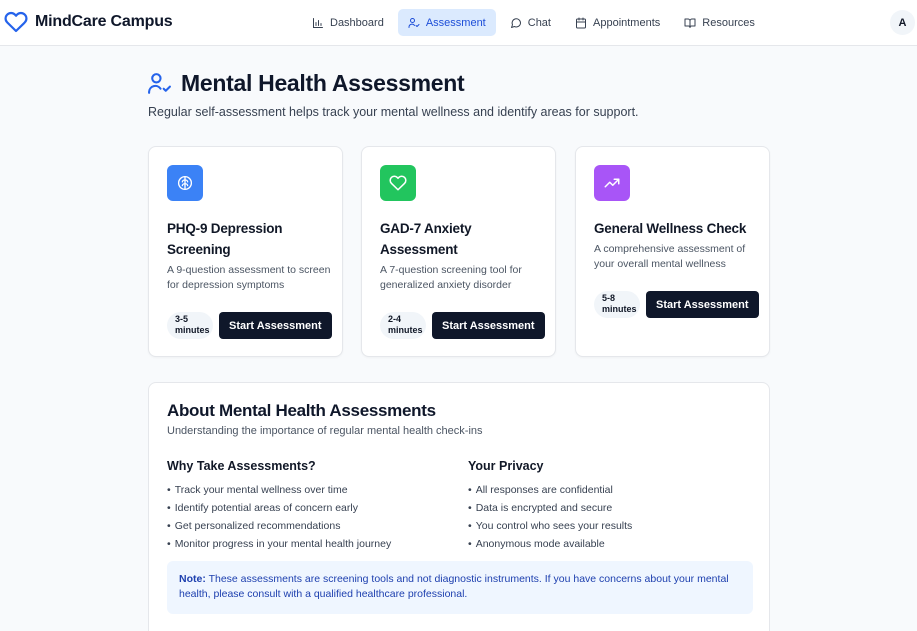 The image size is (917, 631). I want to click on time-badge: 3-5 minutes, so click(190, 325).